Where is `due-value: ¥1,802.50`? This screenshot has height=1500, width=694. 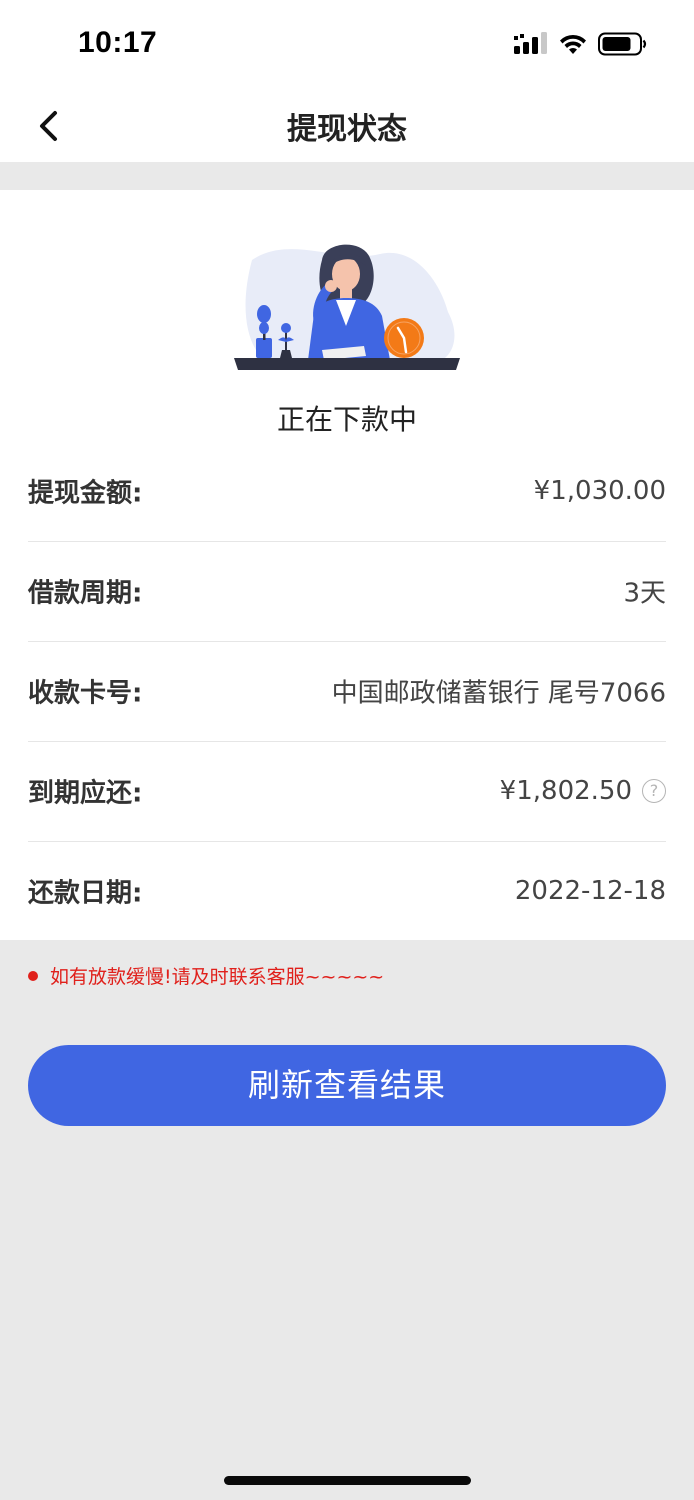
due-value: ¥1,802.50 is located at coordinates (565, 791).